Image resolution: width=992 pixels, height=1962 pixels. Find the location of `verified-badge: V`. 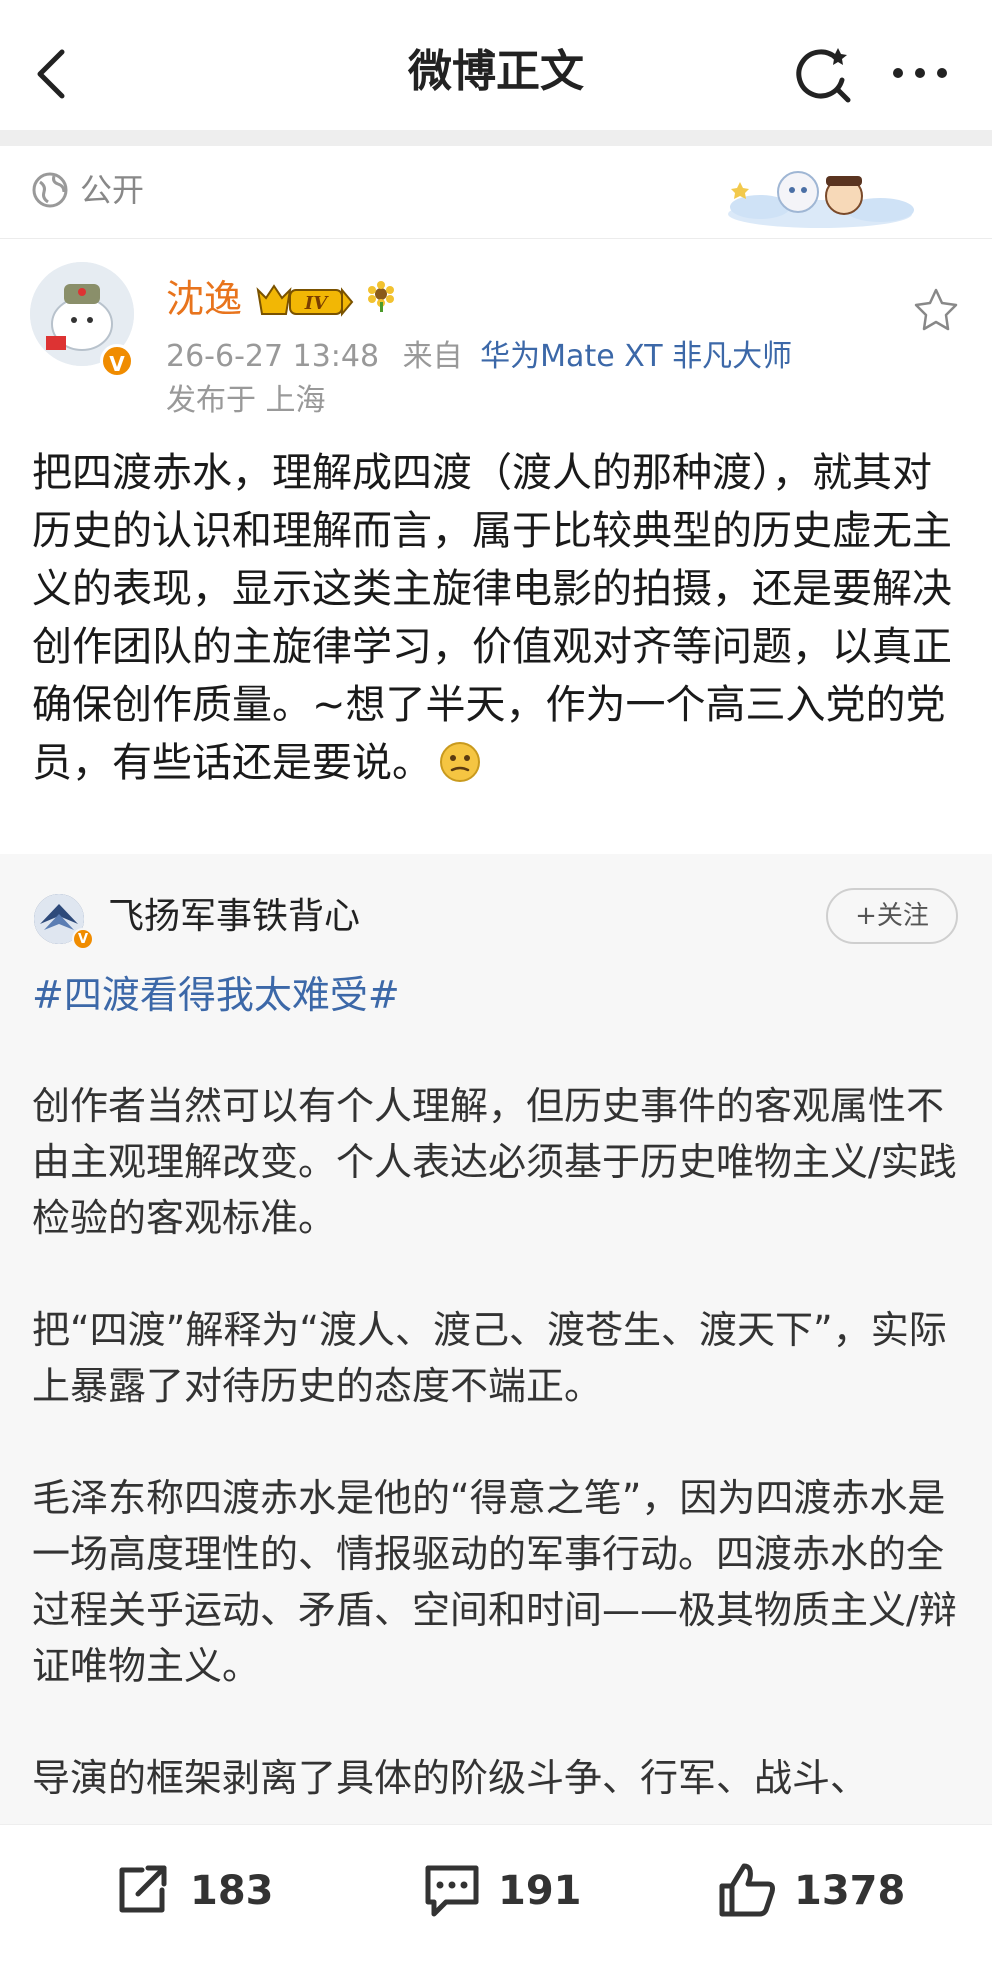

verified-badge: V is located at coordinates (117, 361).